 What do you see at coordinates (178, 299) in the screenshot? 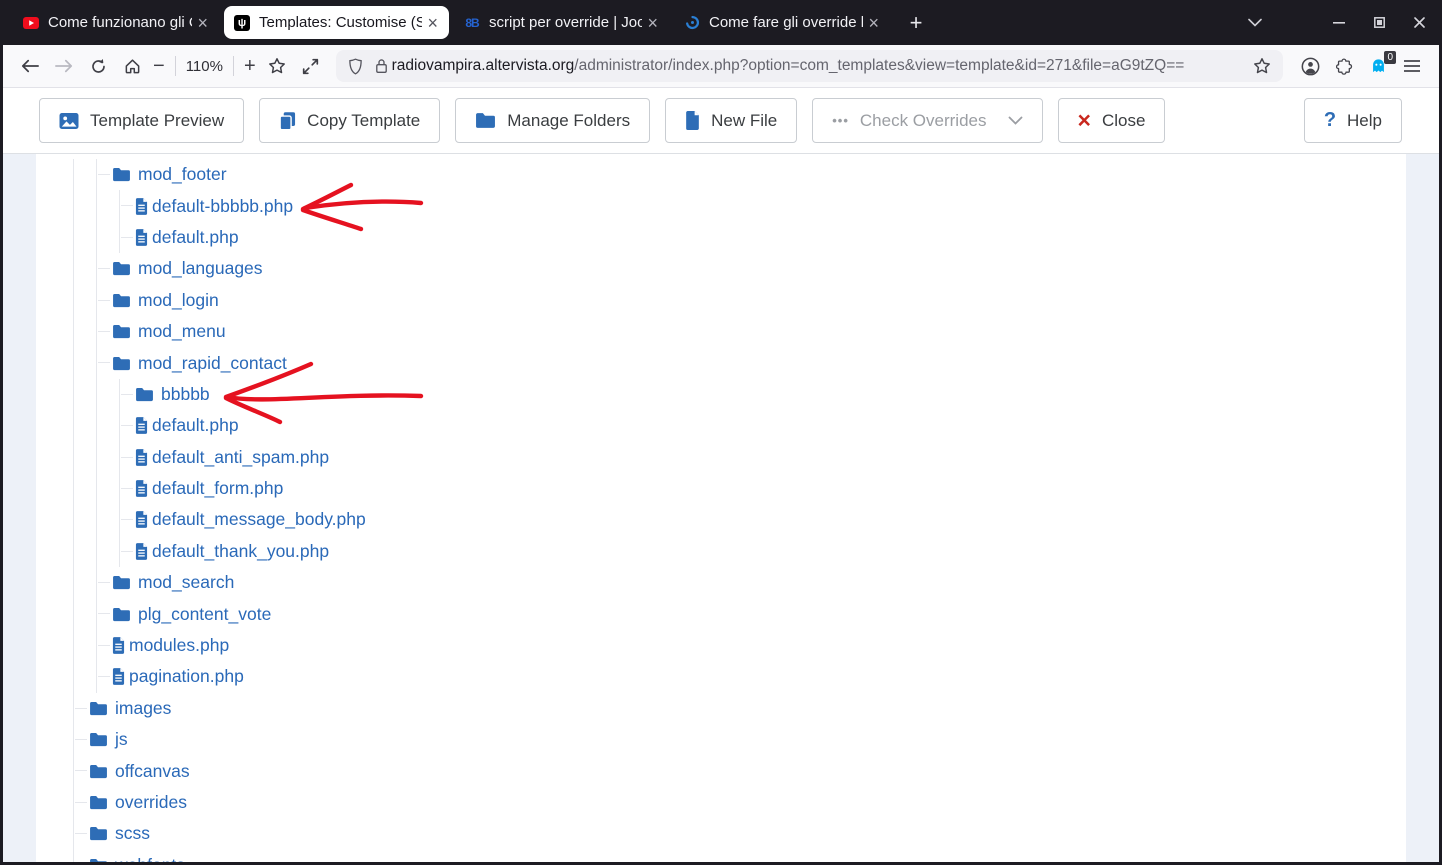
I see `tree-item-label: mod_login` at bounding box center [178, 299].